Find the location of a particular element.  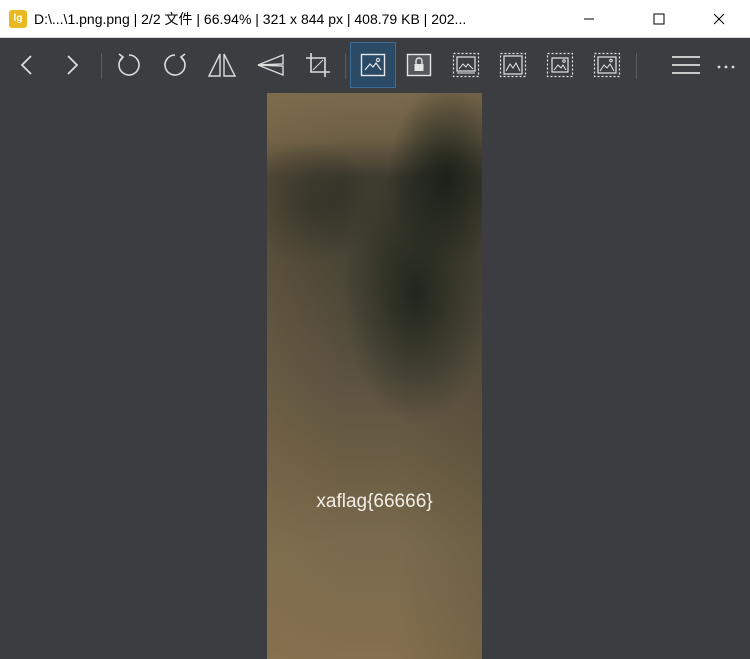

app-icon-glyph: lg is located at coordinates (18, 18).